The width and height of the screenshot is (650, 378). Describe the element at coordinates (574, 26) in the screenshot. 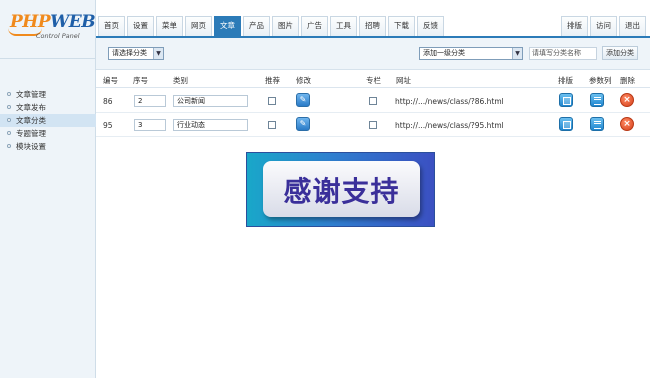

I see `tab-layout: 排版` at that location.